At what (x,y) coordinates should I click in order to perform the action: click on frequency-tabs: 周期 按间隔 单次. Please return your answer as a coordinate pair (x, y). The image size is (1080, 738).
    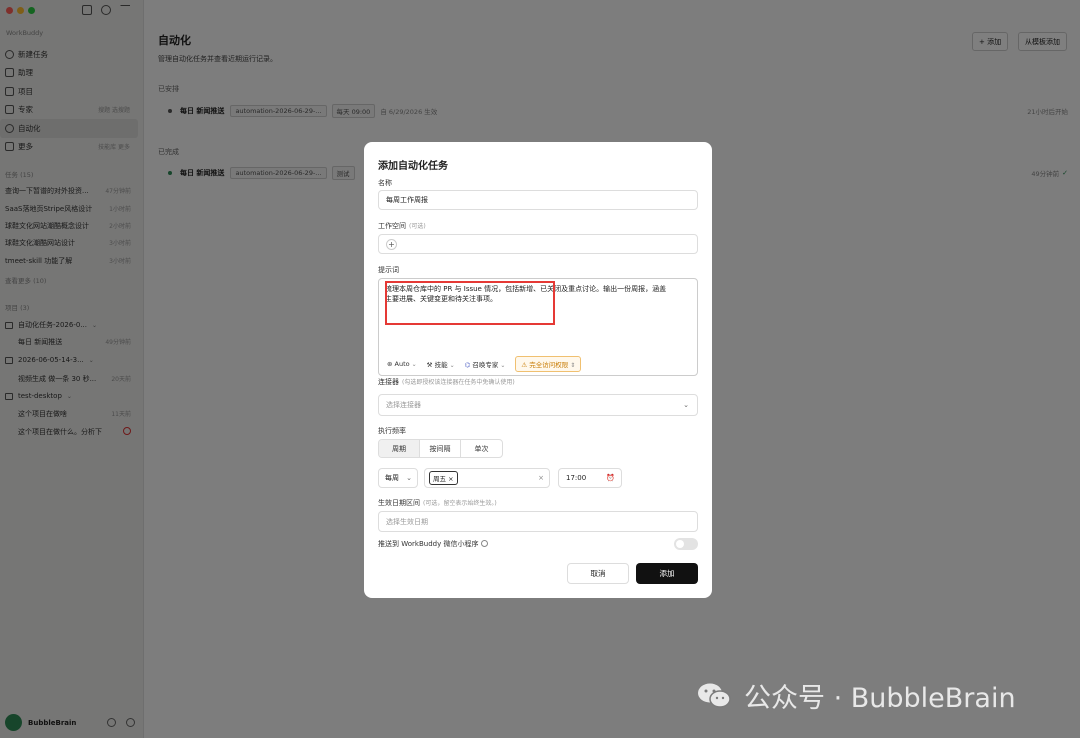
    Looking at the image, I should click on (440, 448).